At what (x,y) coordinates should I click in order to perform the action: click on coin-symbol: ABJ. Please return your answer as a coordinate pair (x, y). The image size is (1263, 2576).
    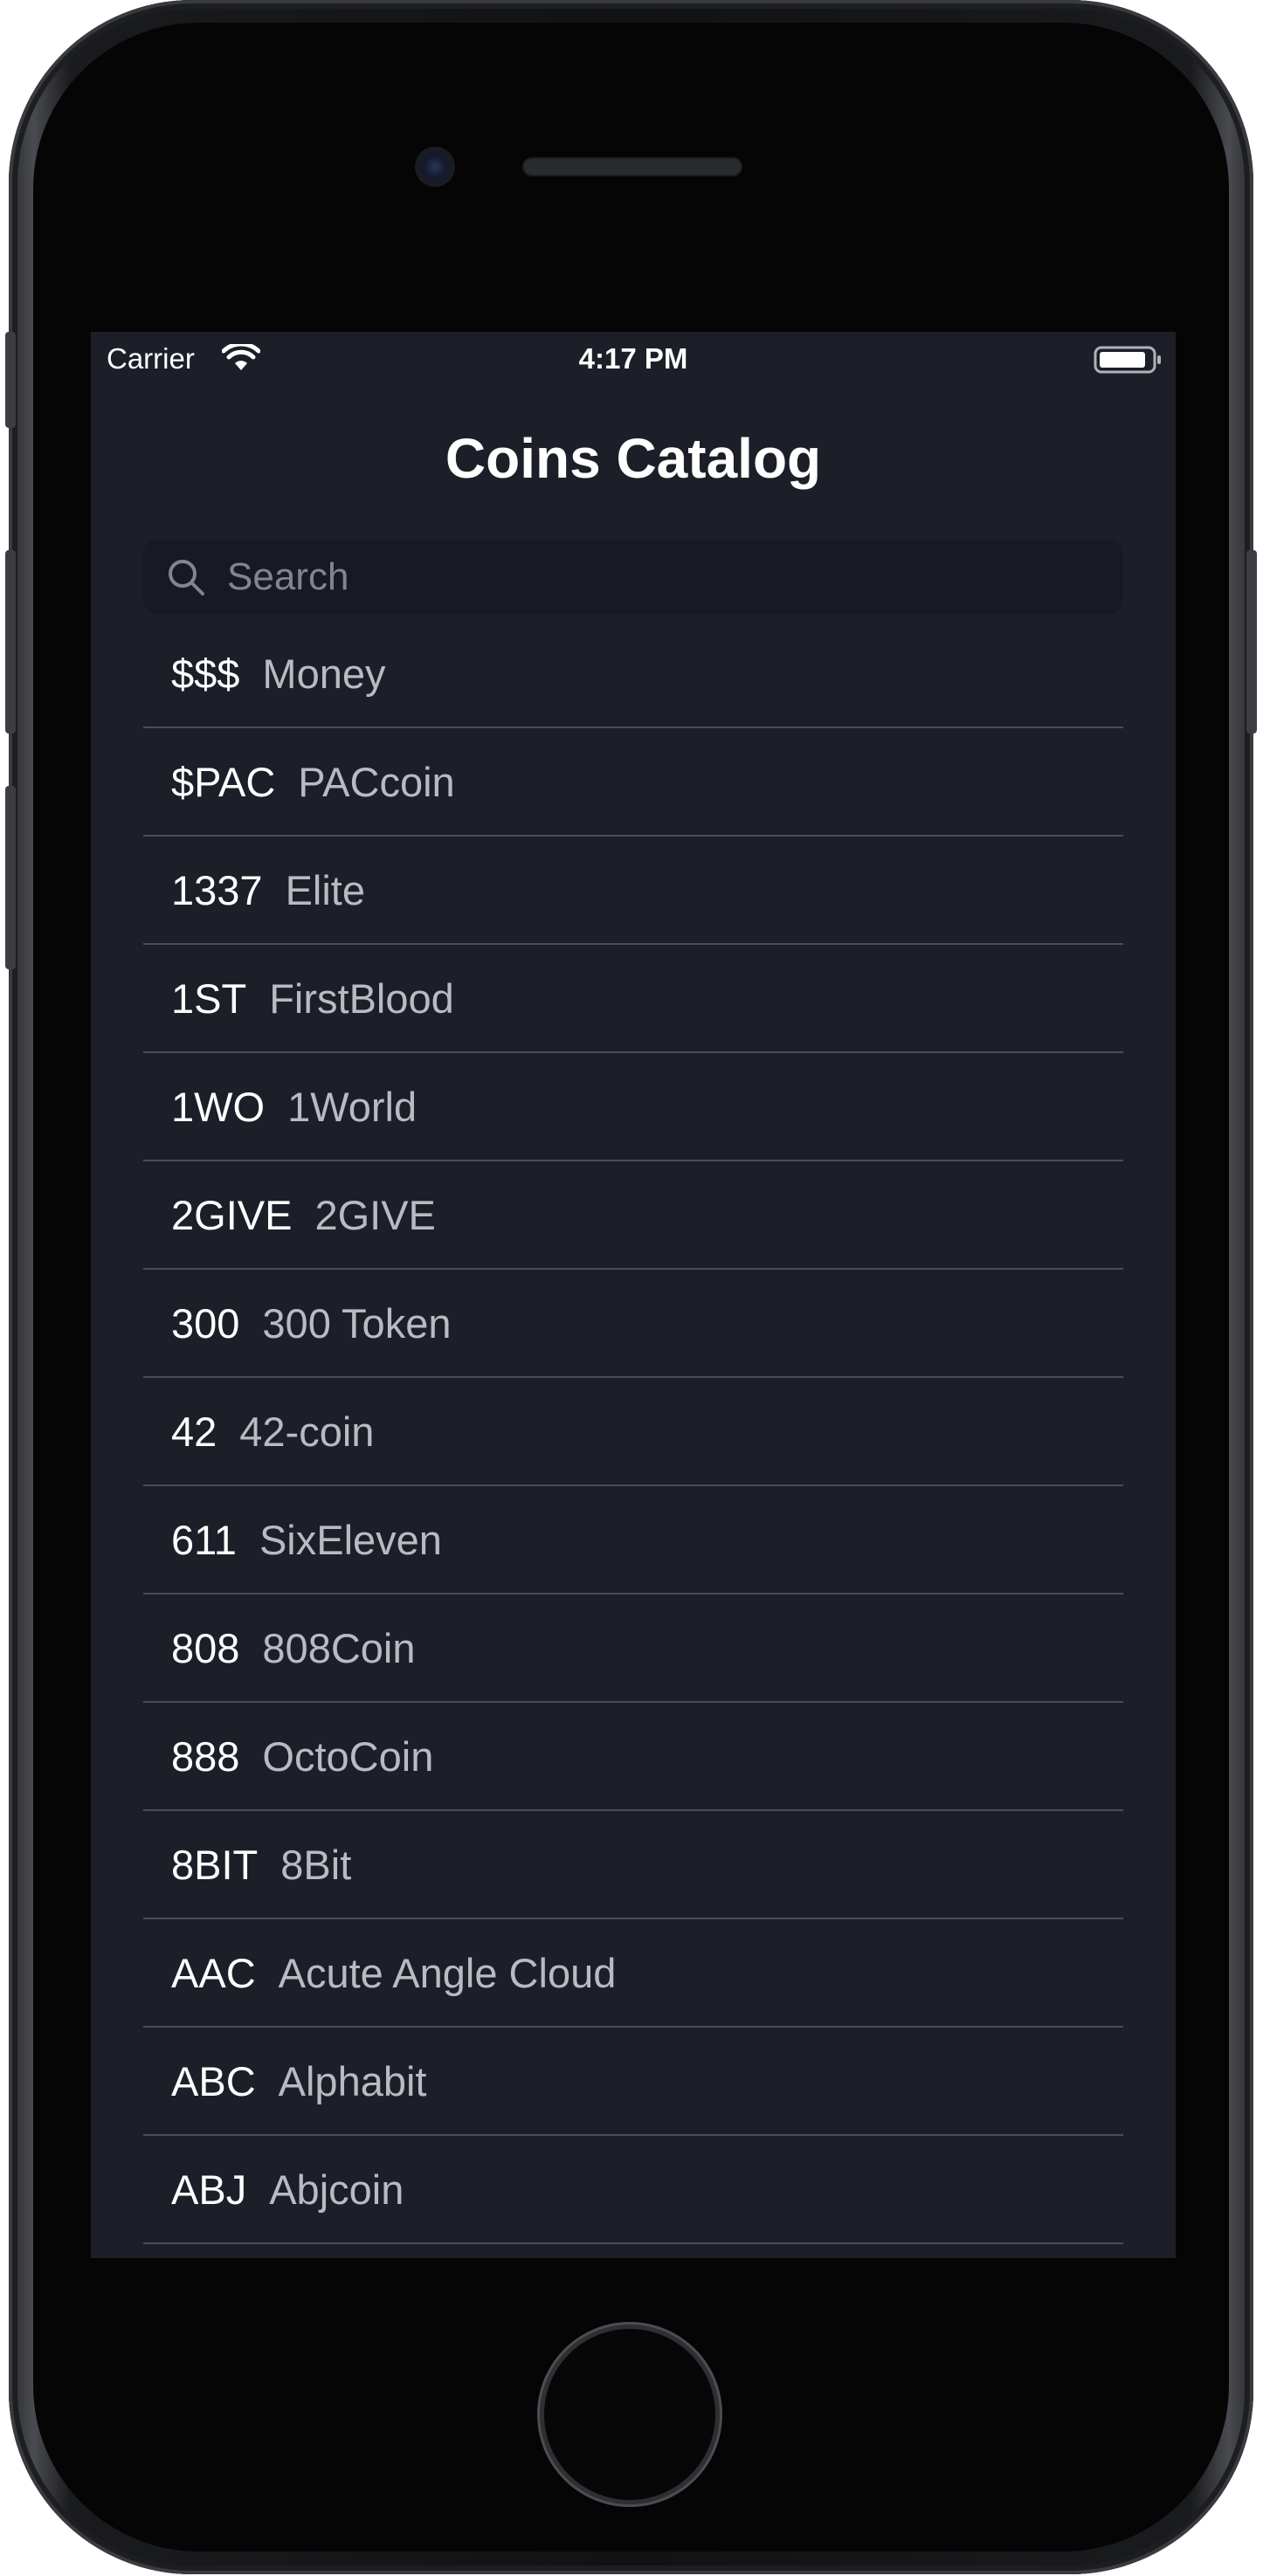
    Looking at the image, I should click on (209, 2189).